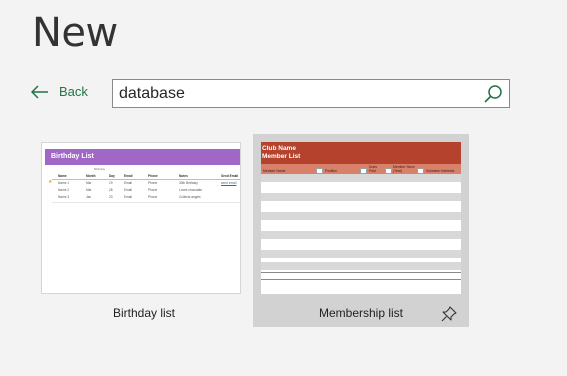 This screenshot has width=567, height=376. I want to click on search-input, so click(299, 94).